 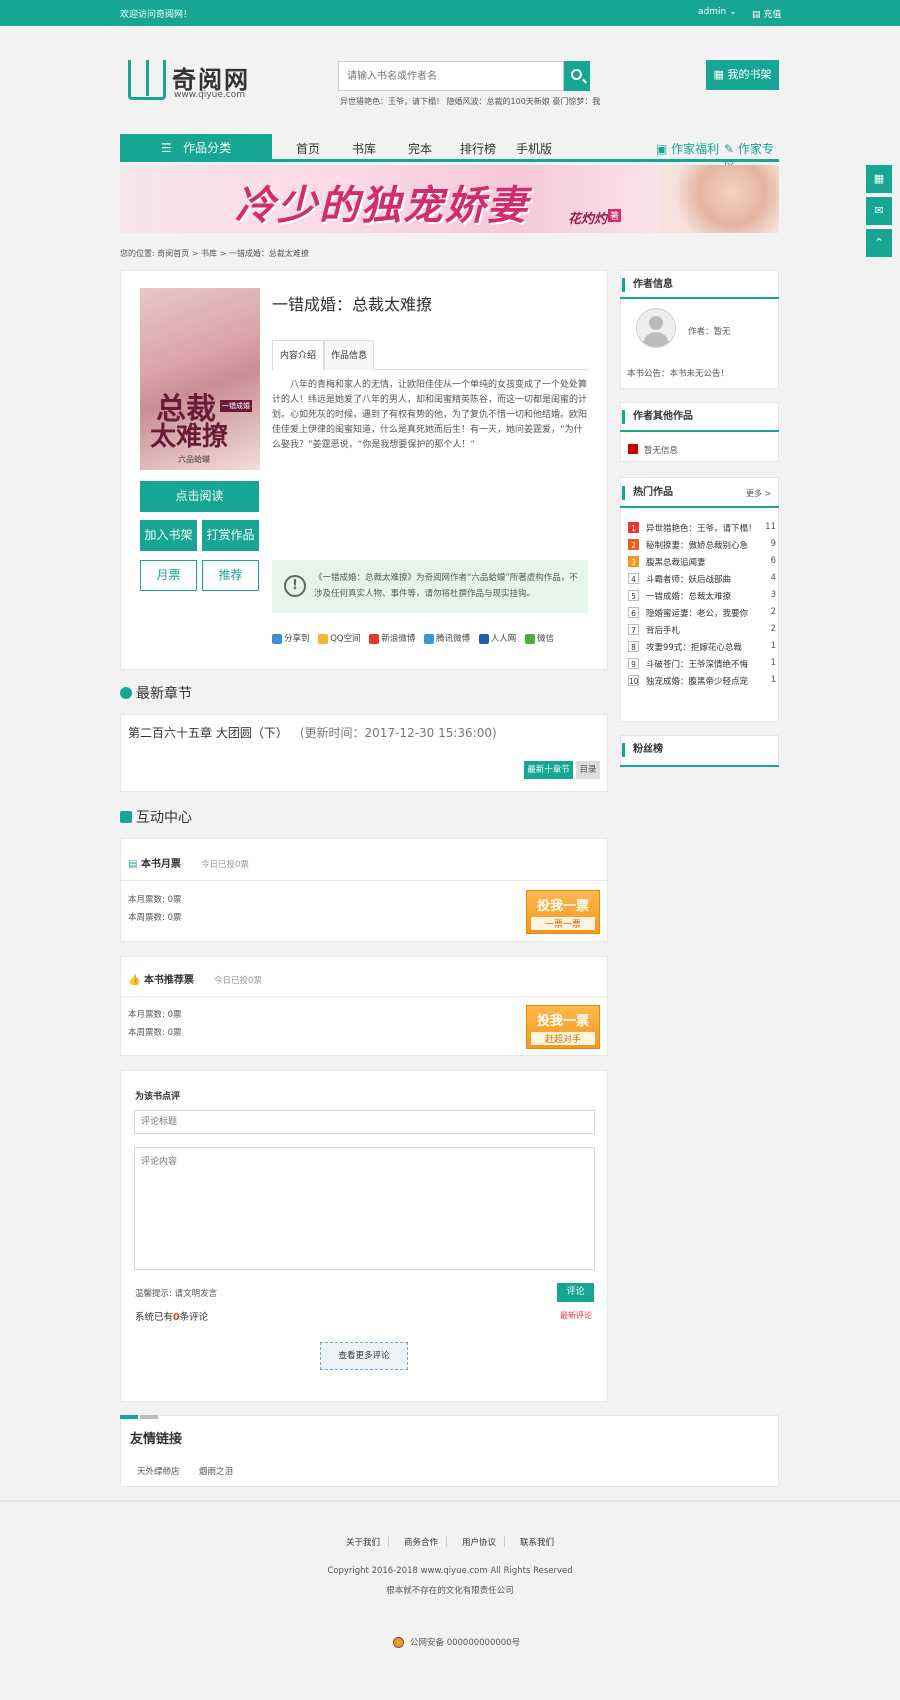 What do you see at coordinates (576, 1315) in the screenshot?
I see `latest-comments-link: 最新评论` at bounding box center [576, 1315].